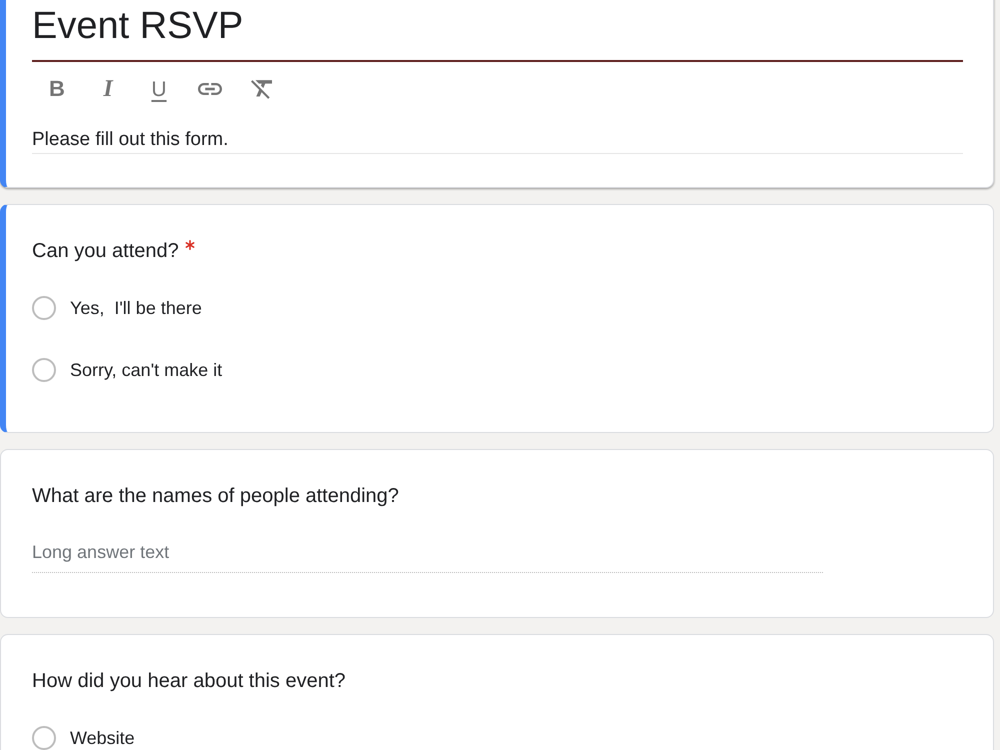 The height and width of the screenshot is (750, 1000). I want to click on option-label: Website, so click(102, 738).